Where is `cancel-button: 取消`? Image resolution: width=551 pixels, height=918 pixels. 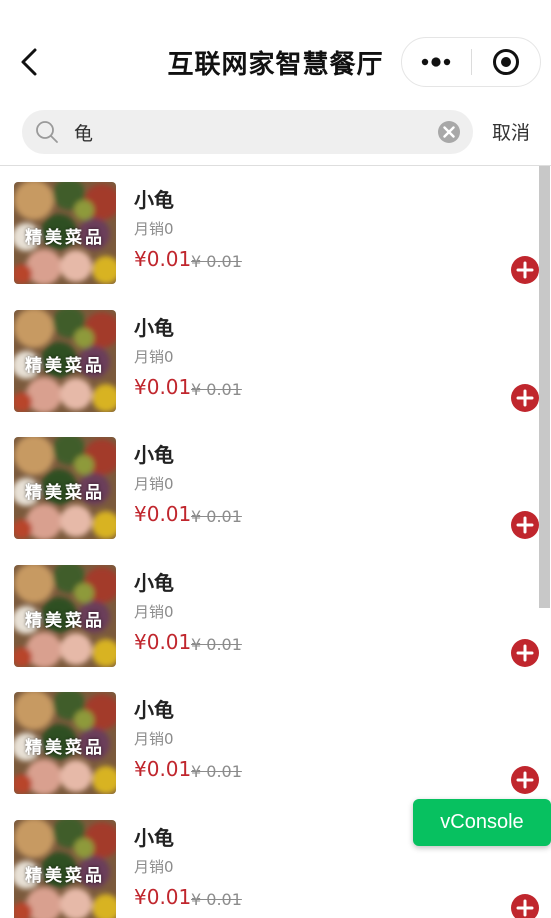
cancel-button: 取消 is located at coordinates (511, 131).